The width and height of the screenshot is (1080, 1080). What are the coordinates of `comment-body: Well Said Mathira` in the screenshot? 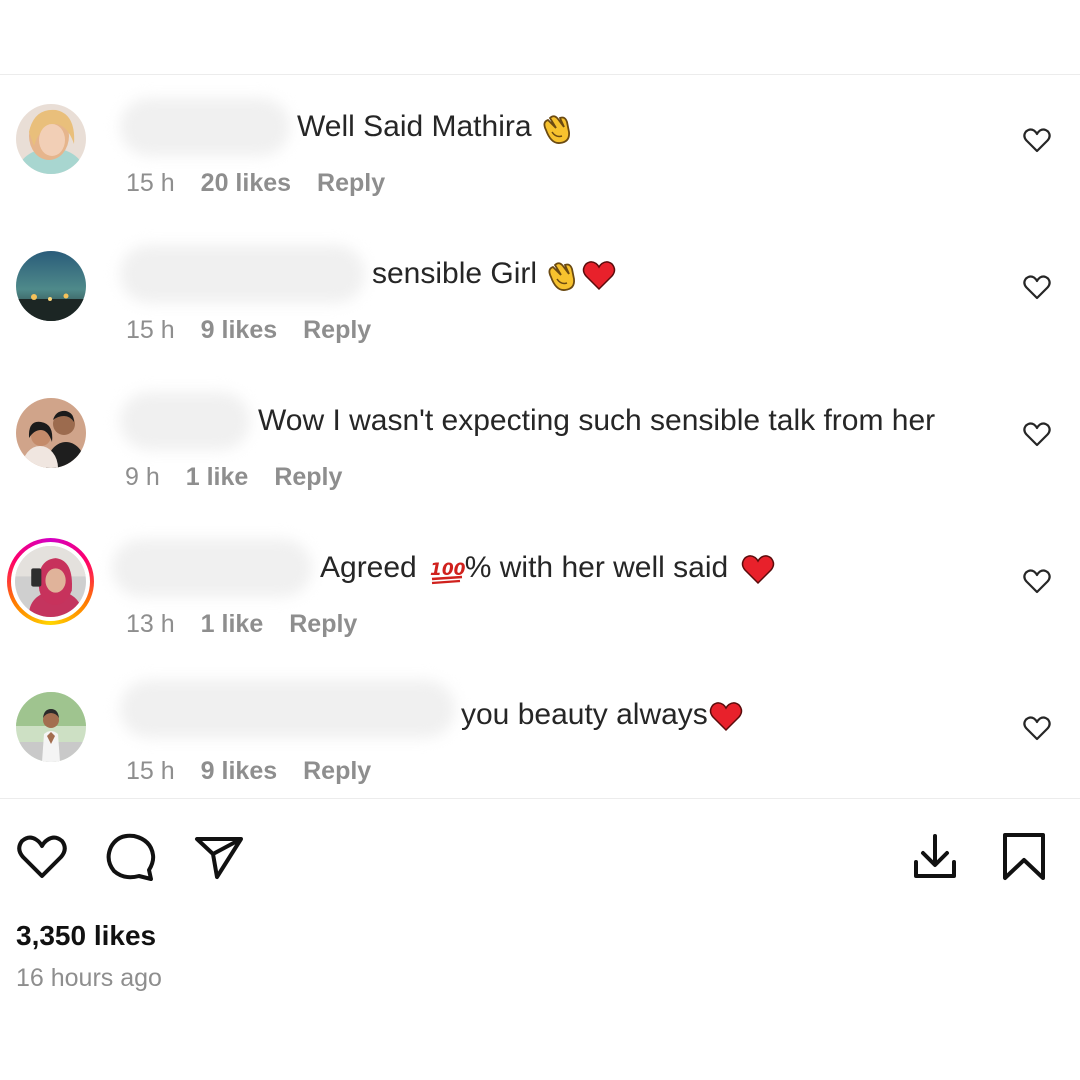 It's located at (414, 126).